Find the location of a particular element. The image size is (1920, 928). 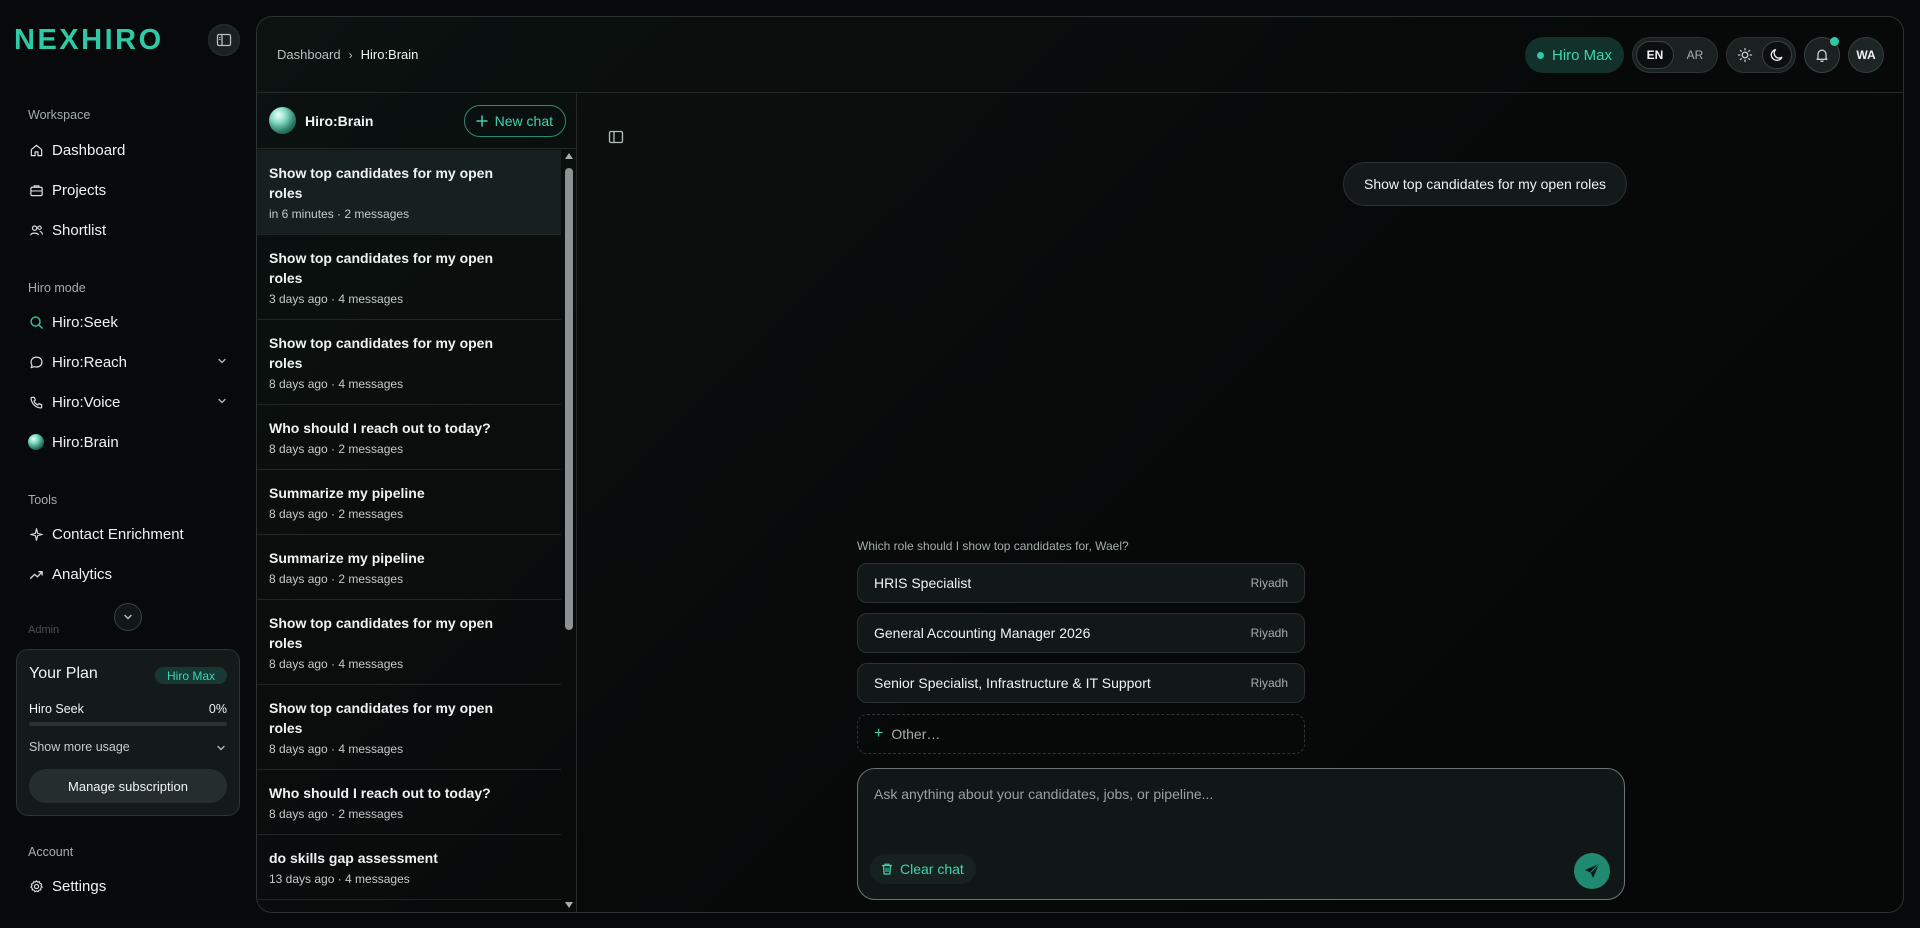

notification-badge is located at coordinates (1834, 41).